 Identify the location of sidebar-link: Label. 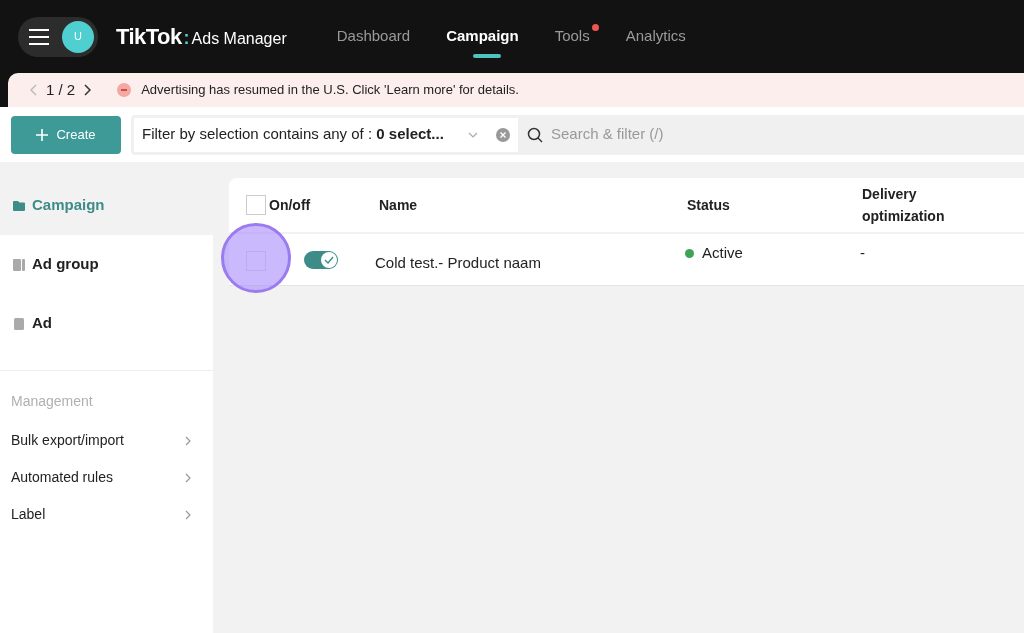
(106, 514).